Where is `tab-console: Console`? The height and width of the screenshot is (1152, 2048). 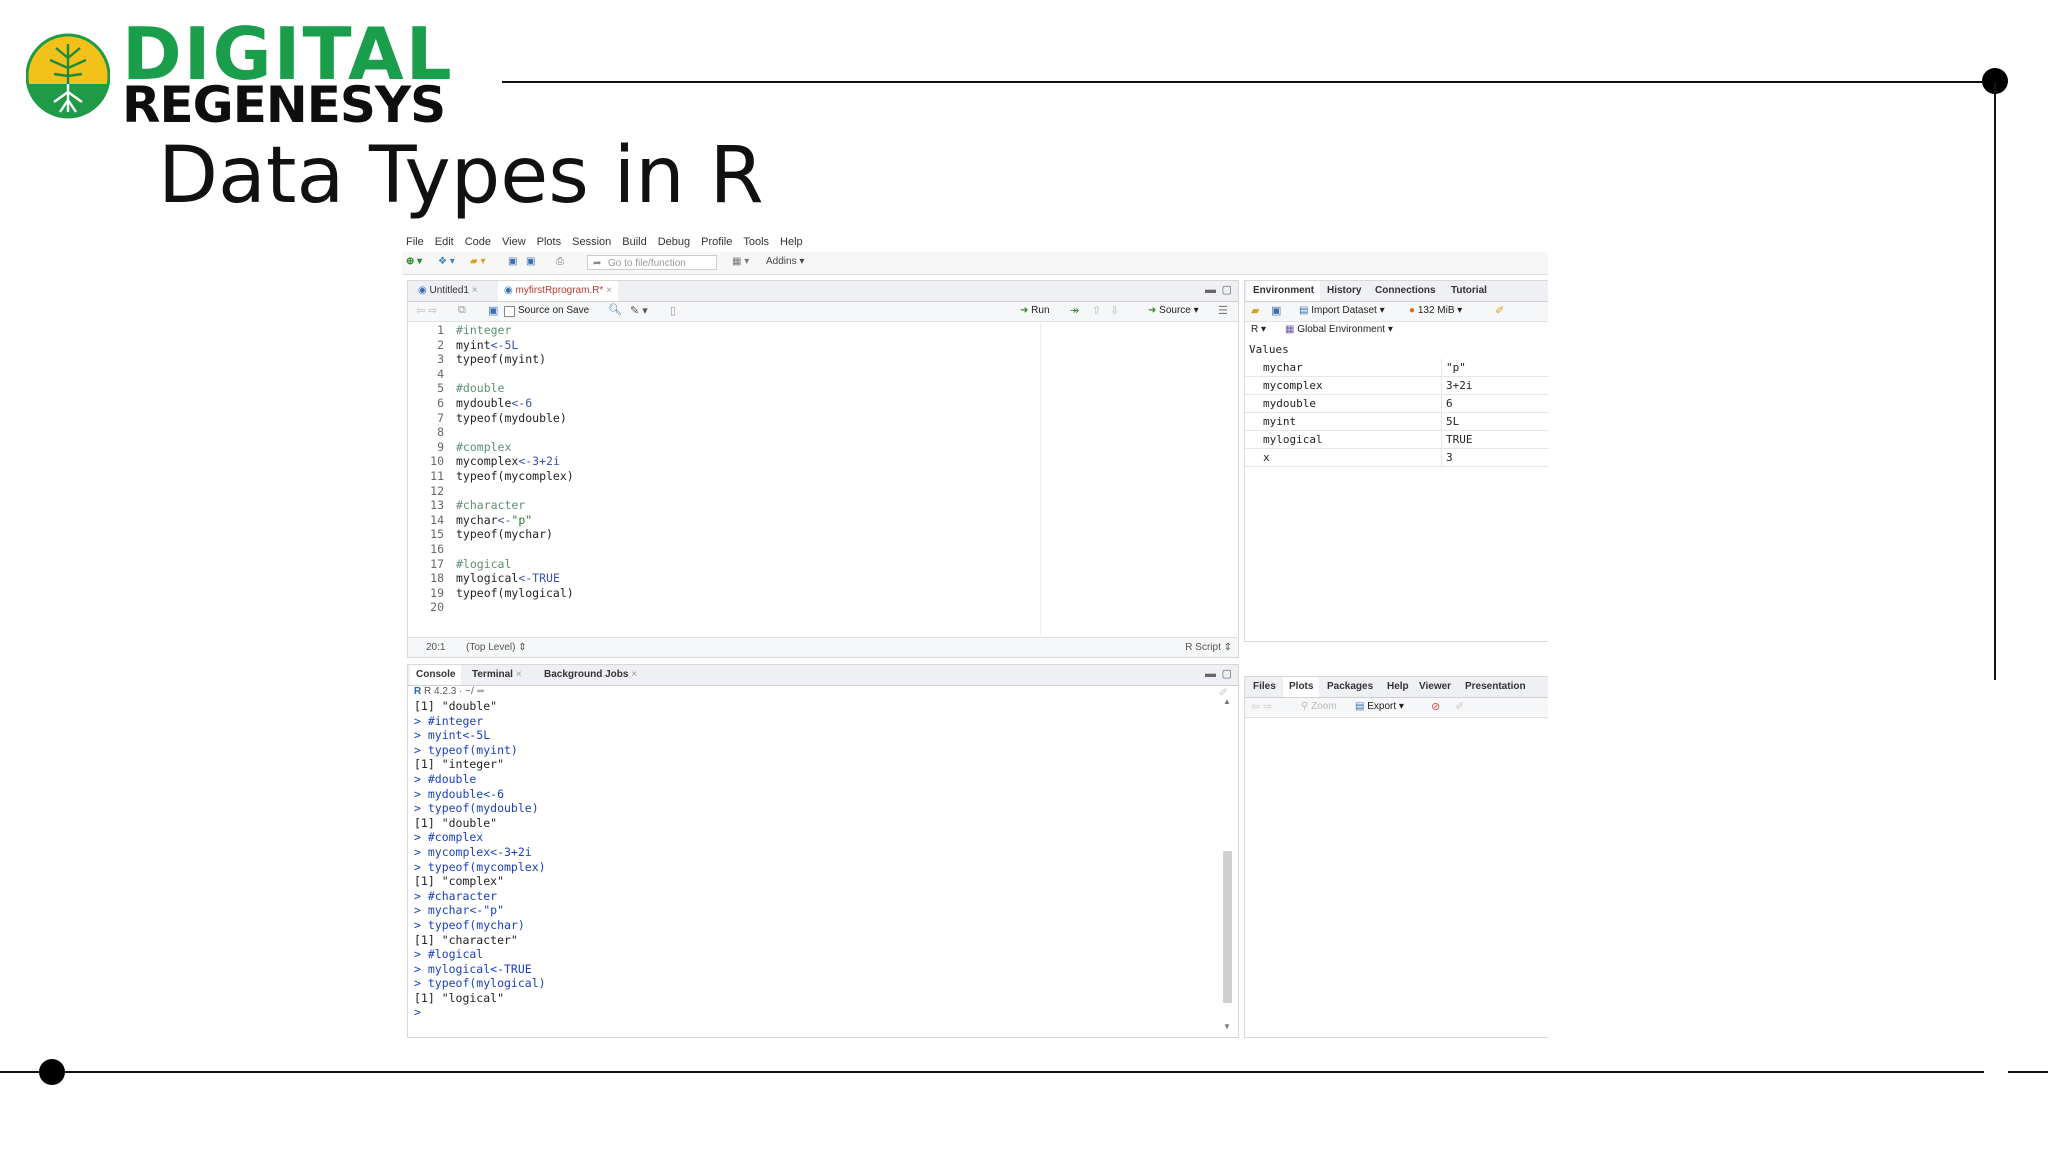
tab-console: Console is located at coordinates (436, 675).